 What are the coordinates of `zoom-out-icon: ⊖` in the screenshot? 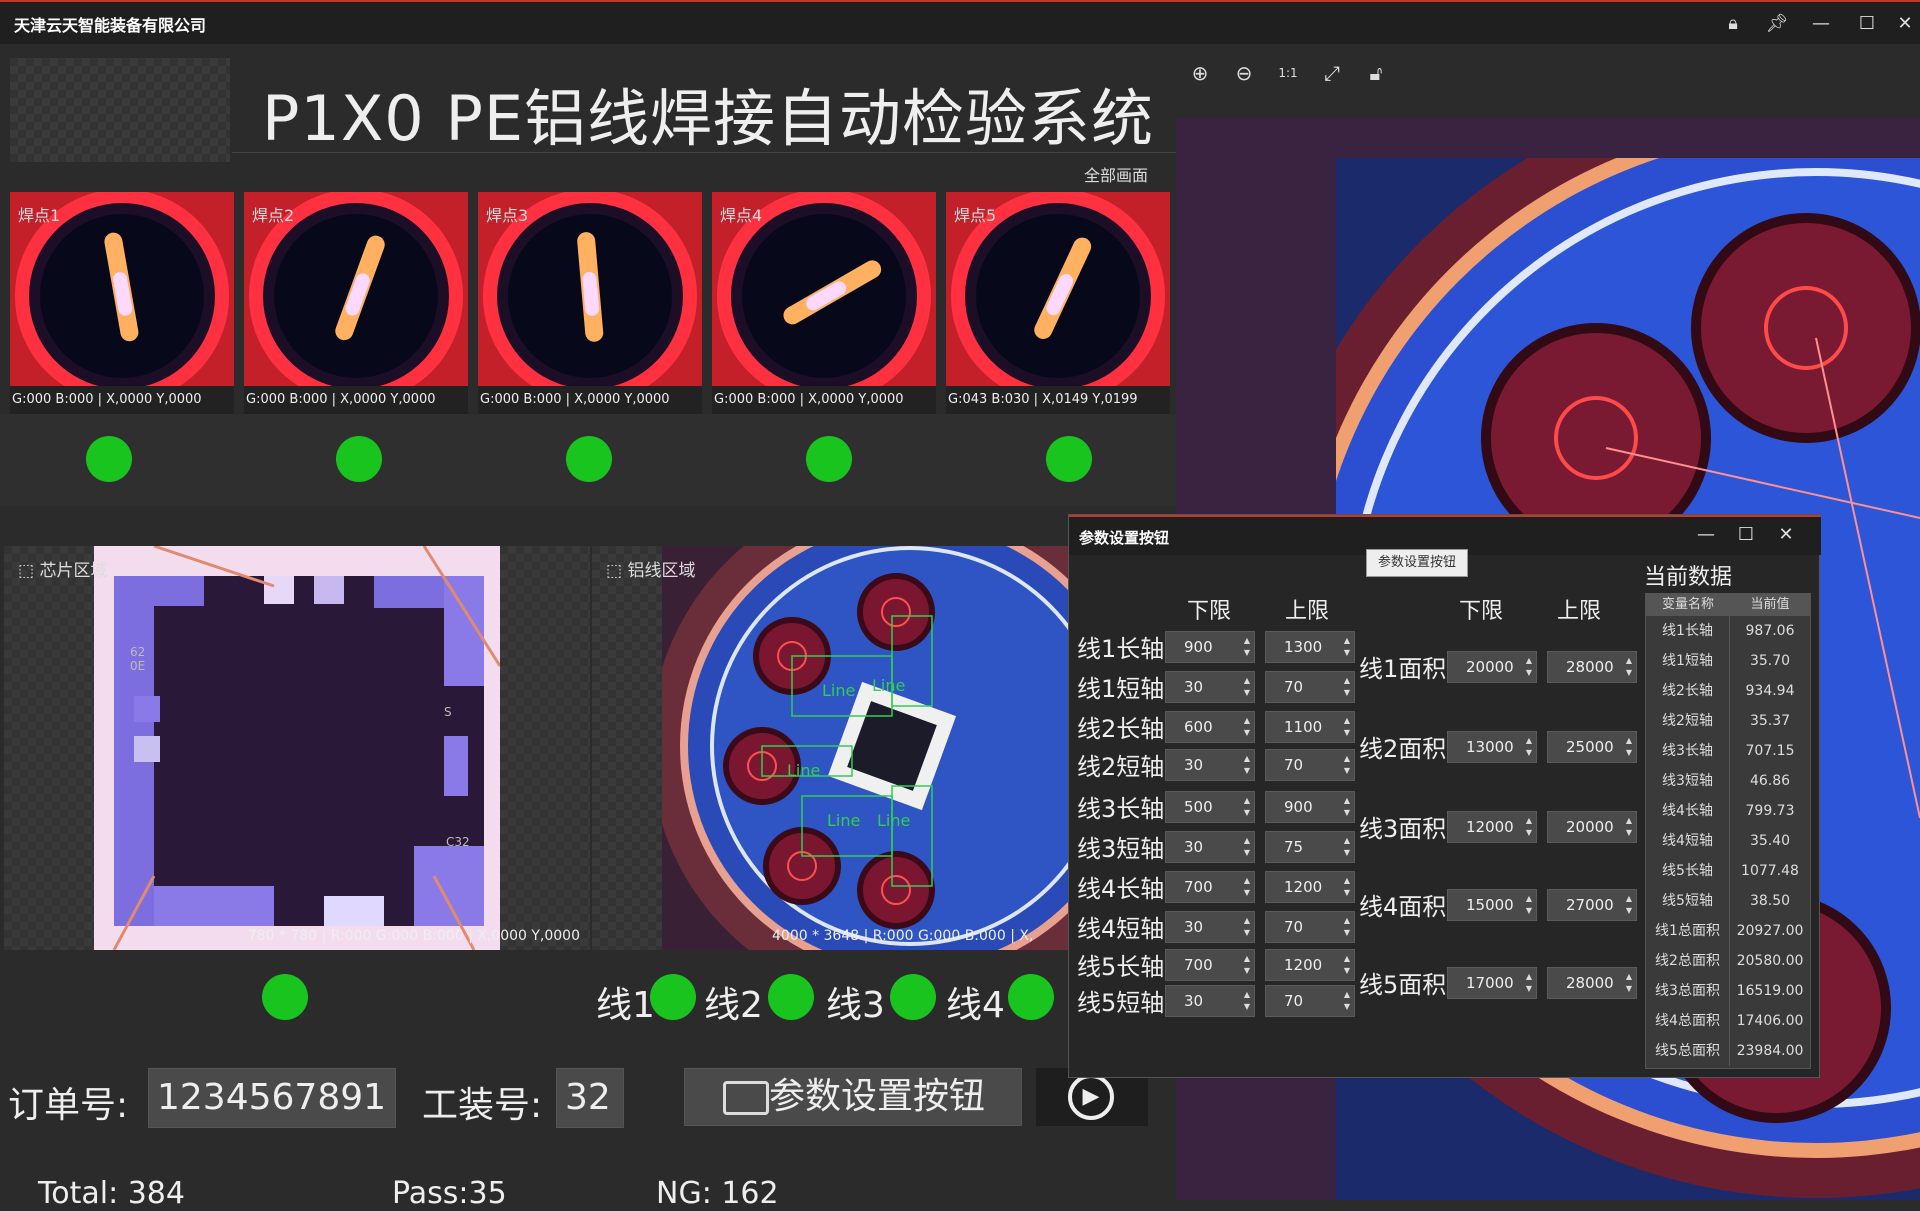 It's located at (1244, 72).